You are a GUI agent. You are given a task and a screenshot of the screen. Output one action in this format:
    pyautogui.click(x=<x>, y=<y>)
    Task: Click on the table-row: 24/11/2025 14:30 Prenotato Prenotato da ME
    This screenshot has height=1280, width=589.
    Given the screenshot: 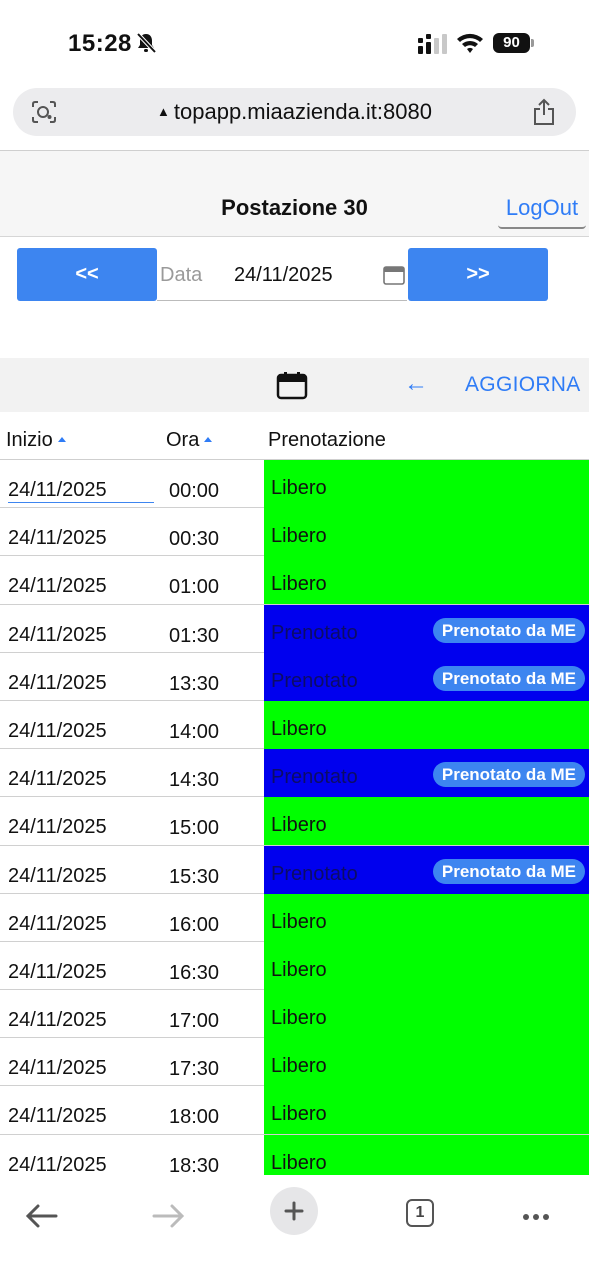 What is the action you would take?
    pyautogui.click(x=294, y=773)
    